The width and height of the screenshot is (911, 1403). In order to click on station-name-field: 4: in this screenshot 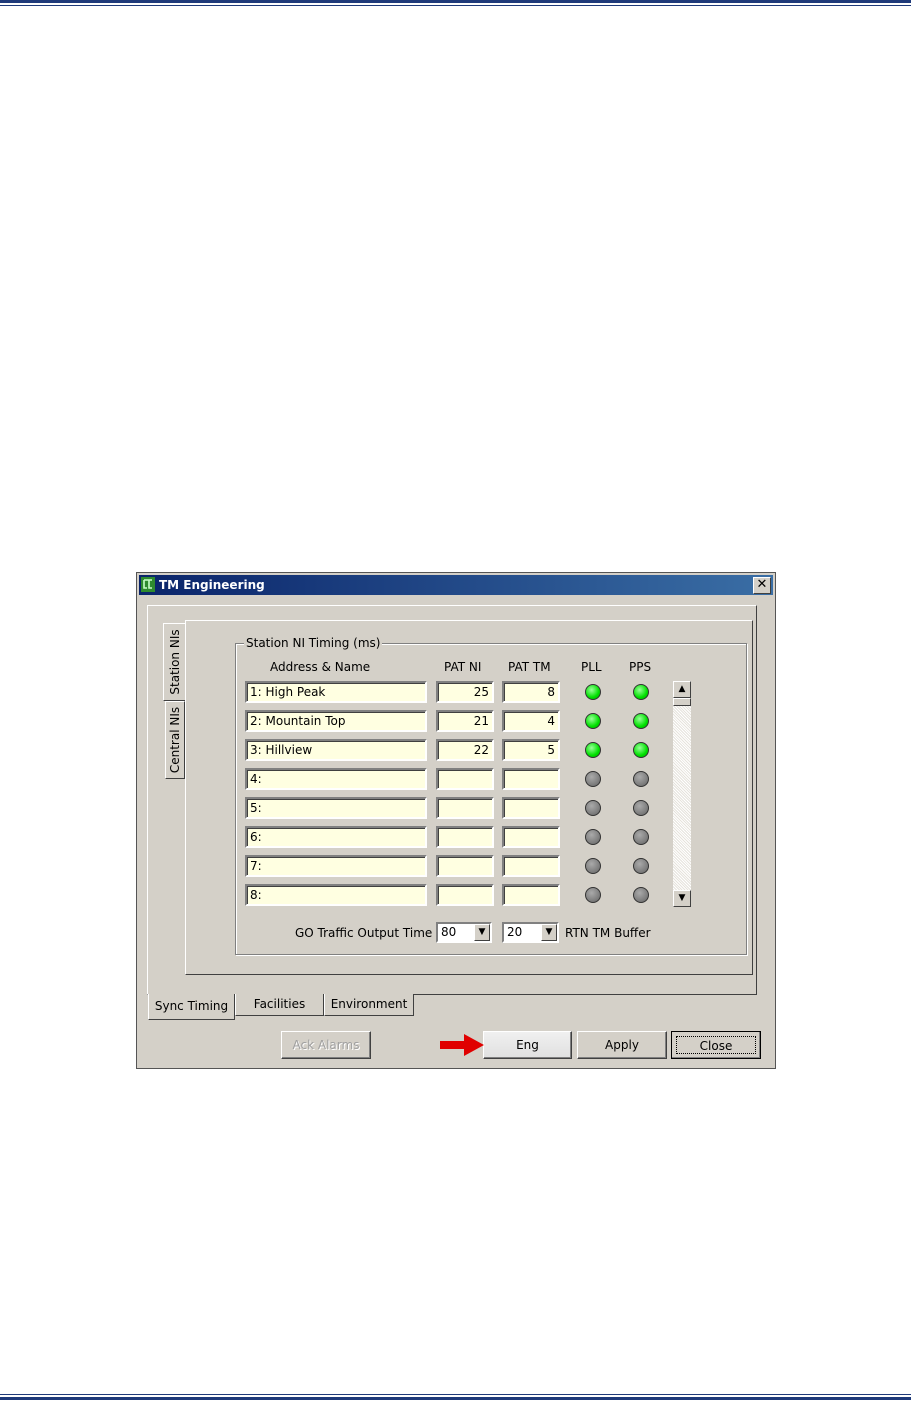, I will do `click(336, 779)`.